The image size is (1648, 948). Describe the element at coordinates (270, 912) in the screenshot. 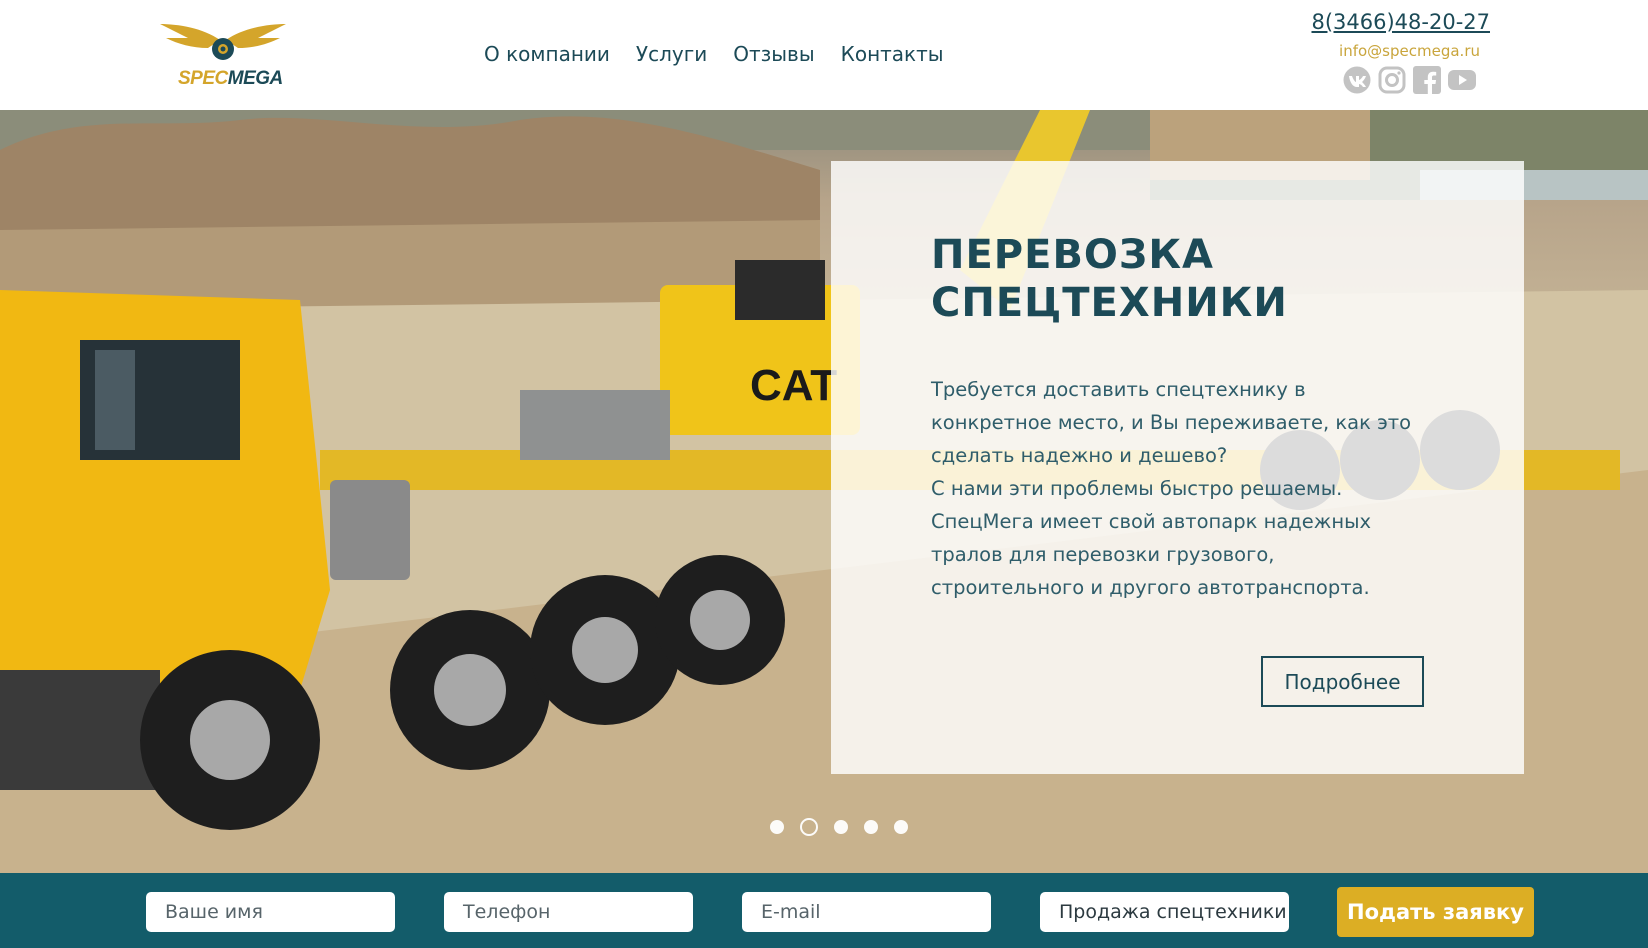

I see `name-input: Ваше имя` at that location.